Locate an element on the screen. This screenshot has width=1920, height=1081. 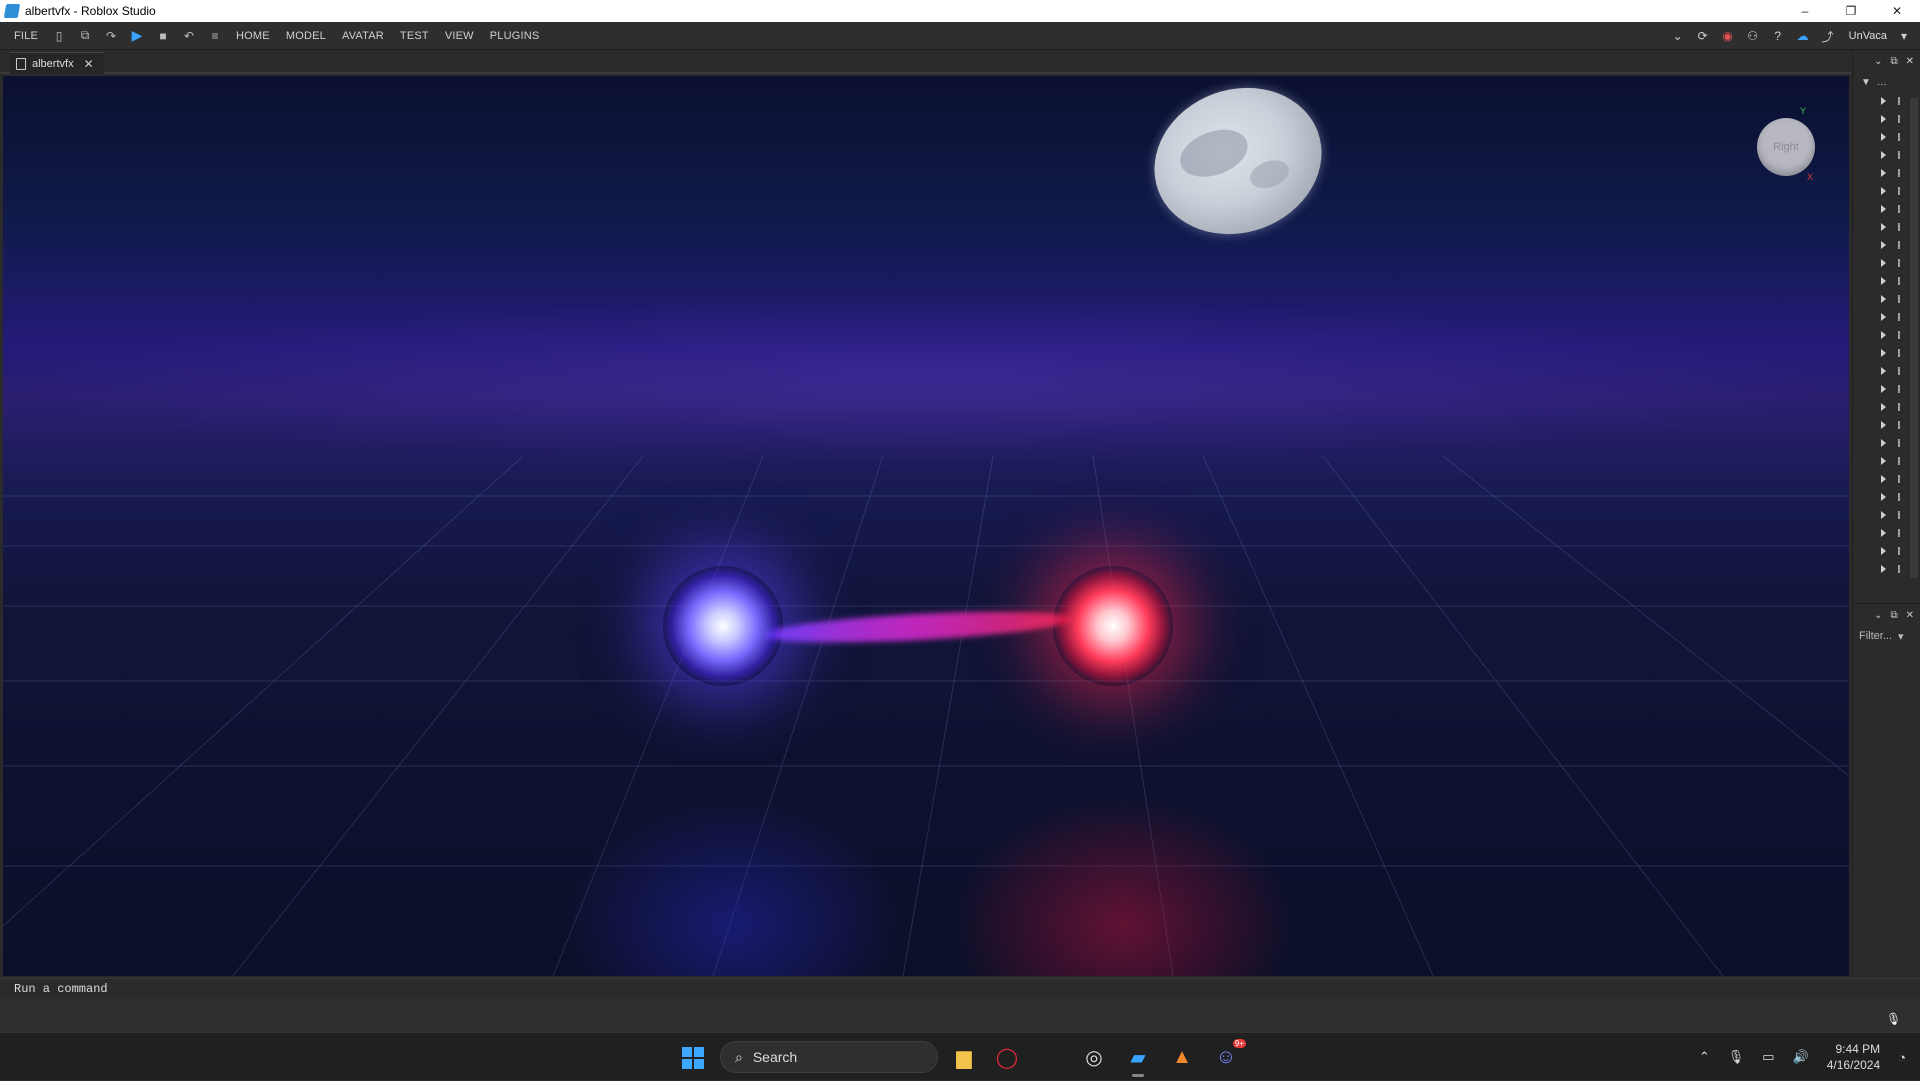
app-triangle-icon: ▲ is located at coordinates (1182, 1057).